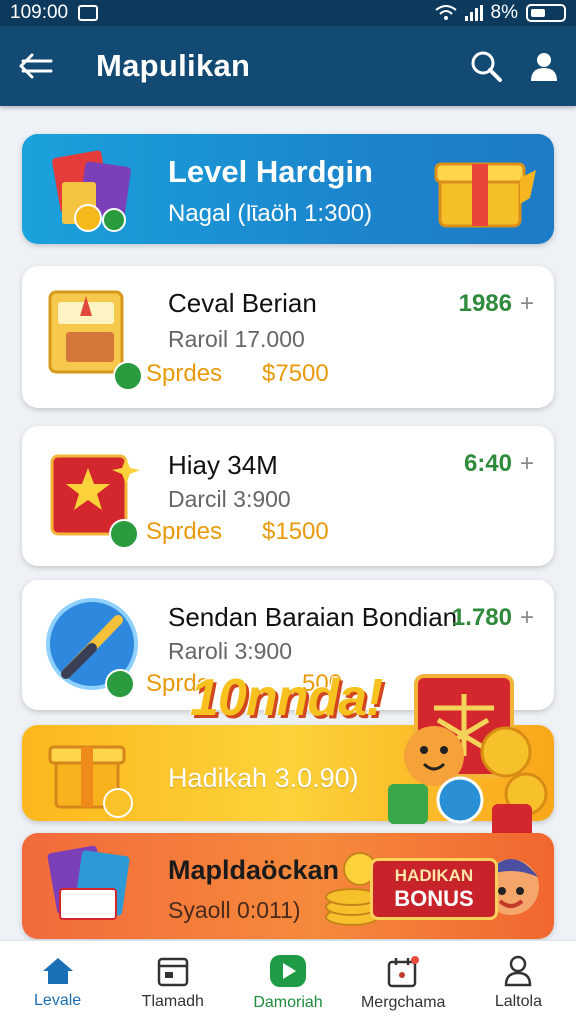 This screenshot has height=1024, width=576. I want to click on account-icon, so click(544, 66).